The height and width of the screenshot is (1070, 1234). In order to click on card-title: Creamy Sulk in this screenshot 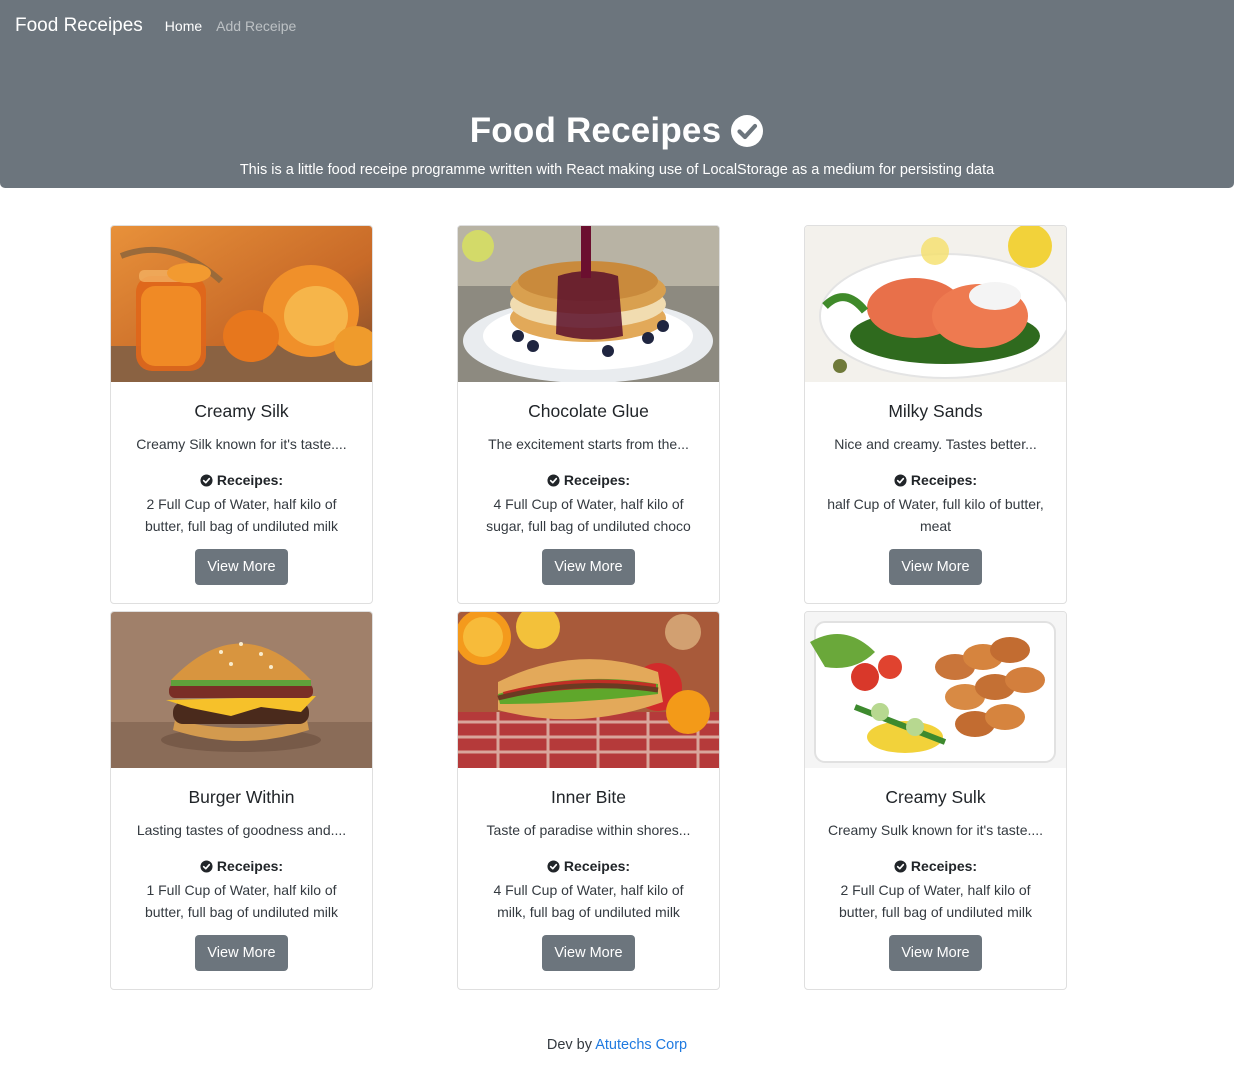, I will do `click(935, 797)`.